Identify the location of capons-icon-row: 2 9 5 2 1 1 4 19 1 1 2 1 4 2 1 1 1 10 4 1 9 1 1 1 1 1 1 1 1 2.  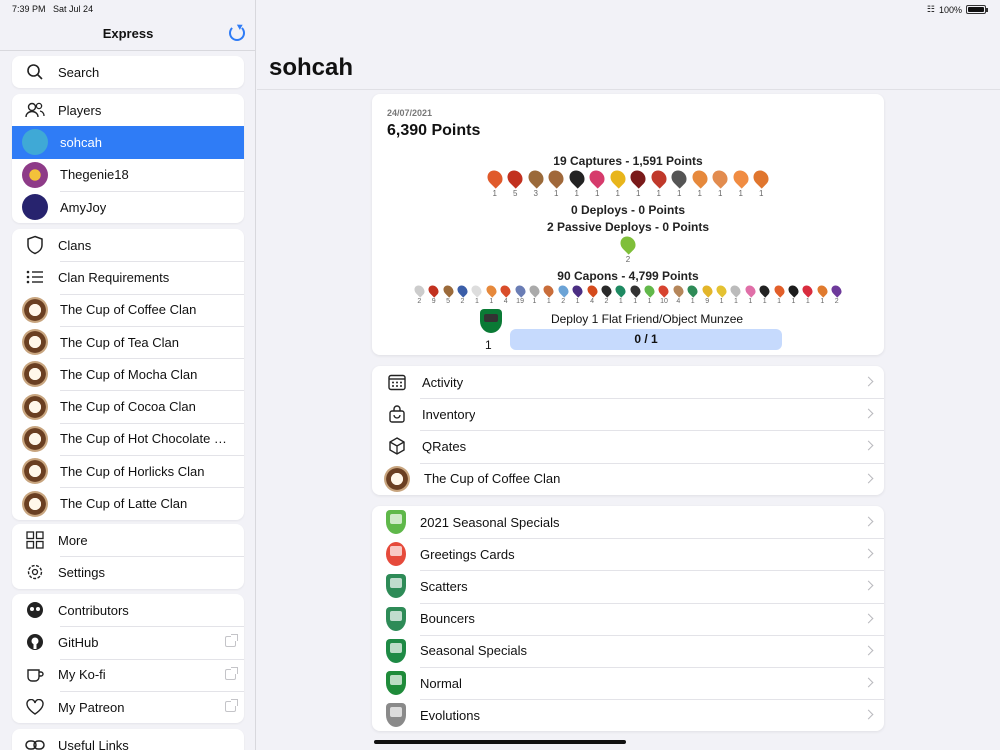
(628, 294).